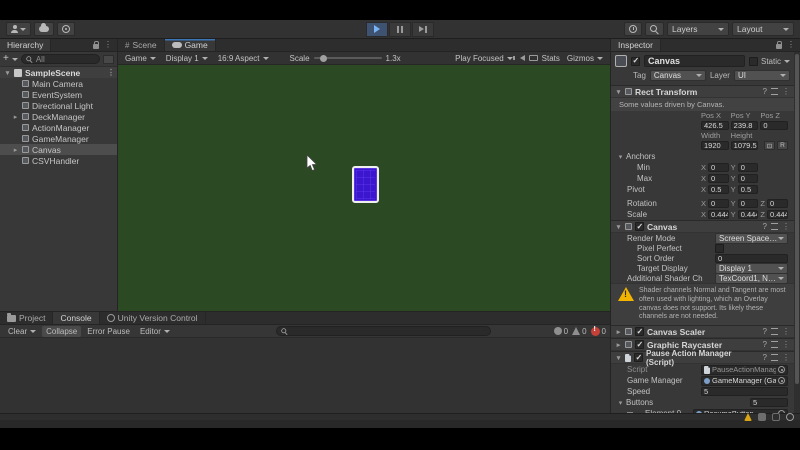 This screenshot has width=800, height=450. Describe the element at coordinates (58, 105) in the screenshot. I see `hierarchy-item-directional-light: Directional Light` at that location.